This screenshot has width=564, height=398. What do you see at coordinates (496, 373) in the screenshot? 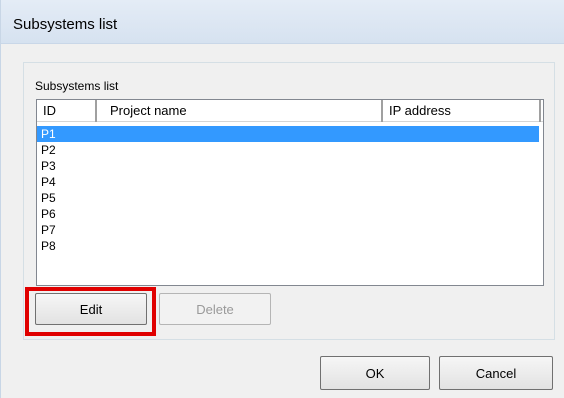
I see `cancel-button: Cancel` at bounding box center [496, 373].